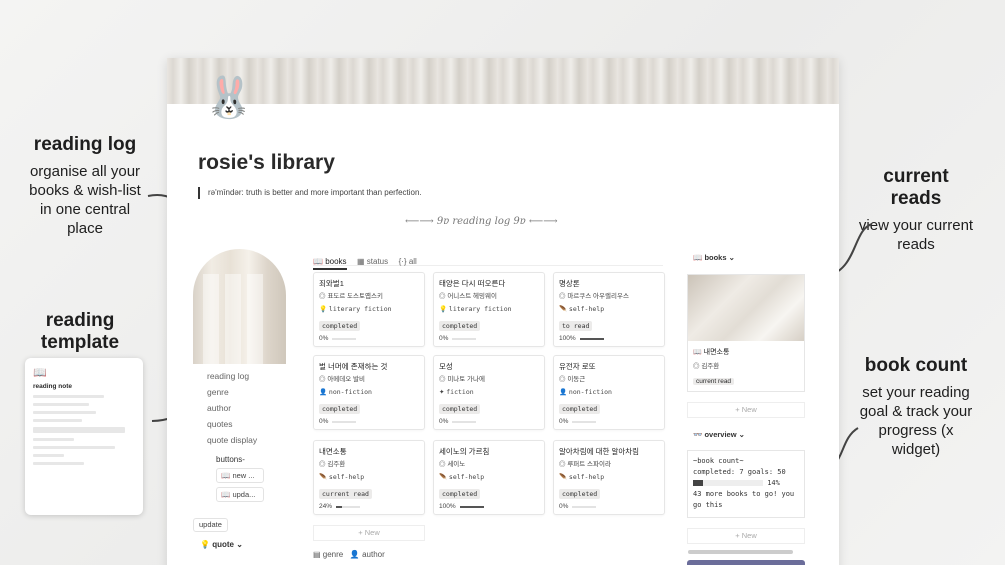 The image size is (1005, 565). I want to click on genre-icon: 💡, so click(443, 309).